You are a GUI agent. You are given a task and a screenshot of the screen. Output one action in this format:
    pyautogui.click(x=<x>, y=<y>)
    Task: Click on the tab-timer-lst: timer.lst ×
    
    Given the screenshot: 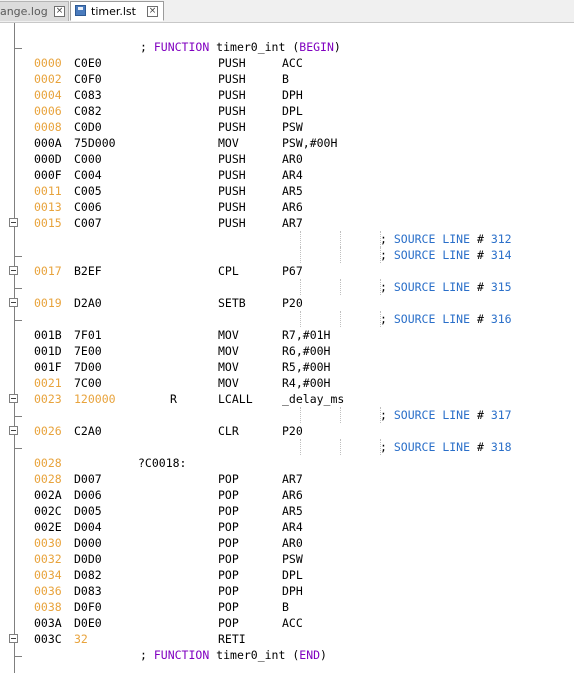 What is the action you would take?
    pyautogui.click(x=117, y=11)
    